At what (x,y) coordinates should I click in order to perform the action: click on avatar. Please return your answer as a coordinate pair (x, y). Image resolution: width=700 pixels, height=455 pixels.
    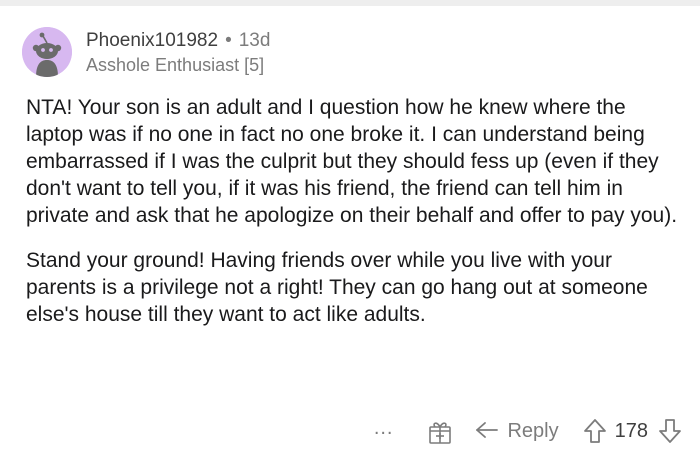
    Looking at the image, I should click on (47, 52).